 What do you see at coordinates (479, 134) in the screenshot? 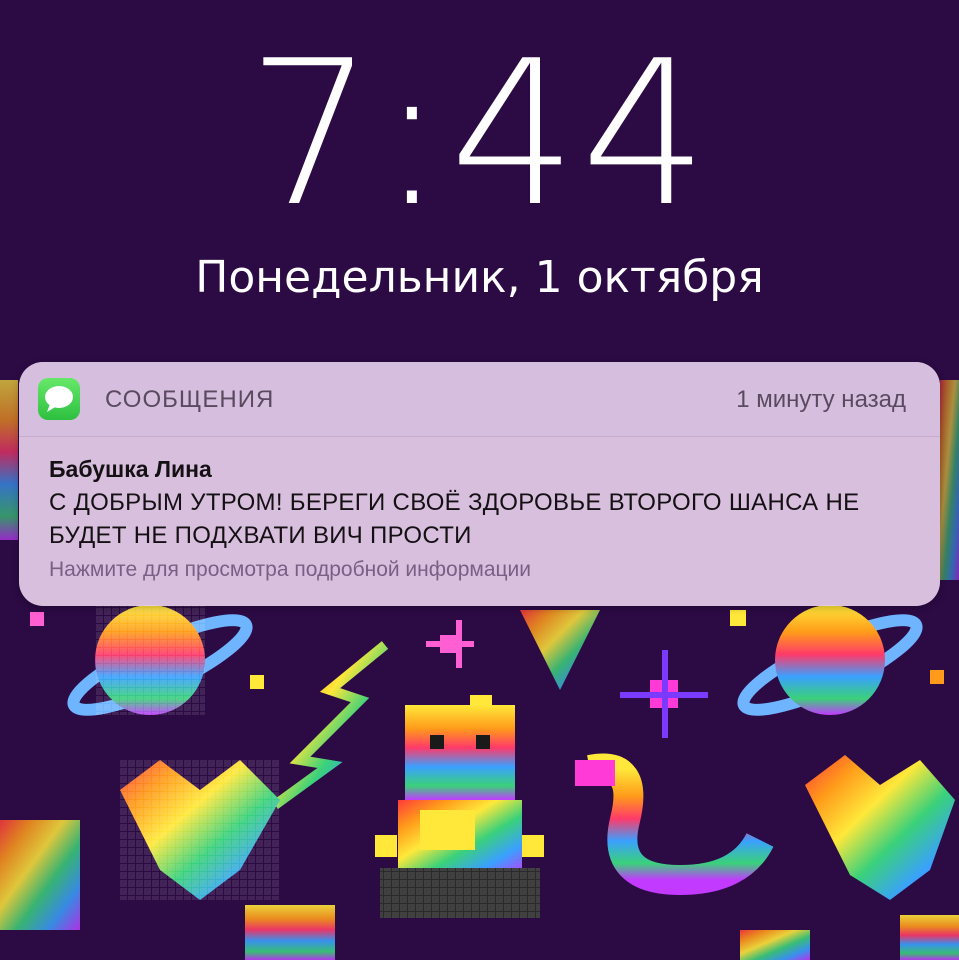
I see `lockscreen-clock: 7:44` at bounding box center [479, 134].